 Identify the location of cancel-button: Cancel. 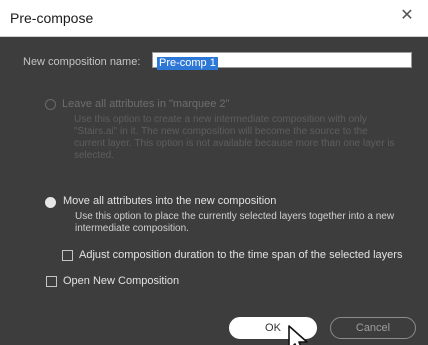
(373, 328).